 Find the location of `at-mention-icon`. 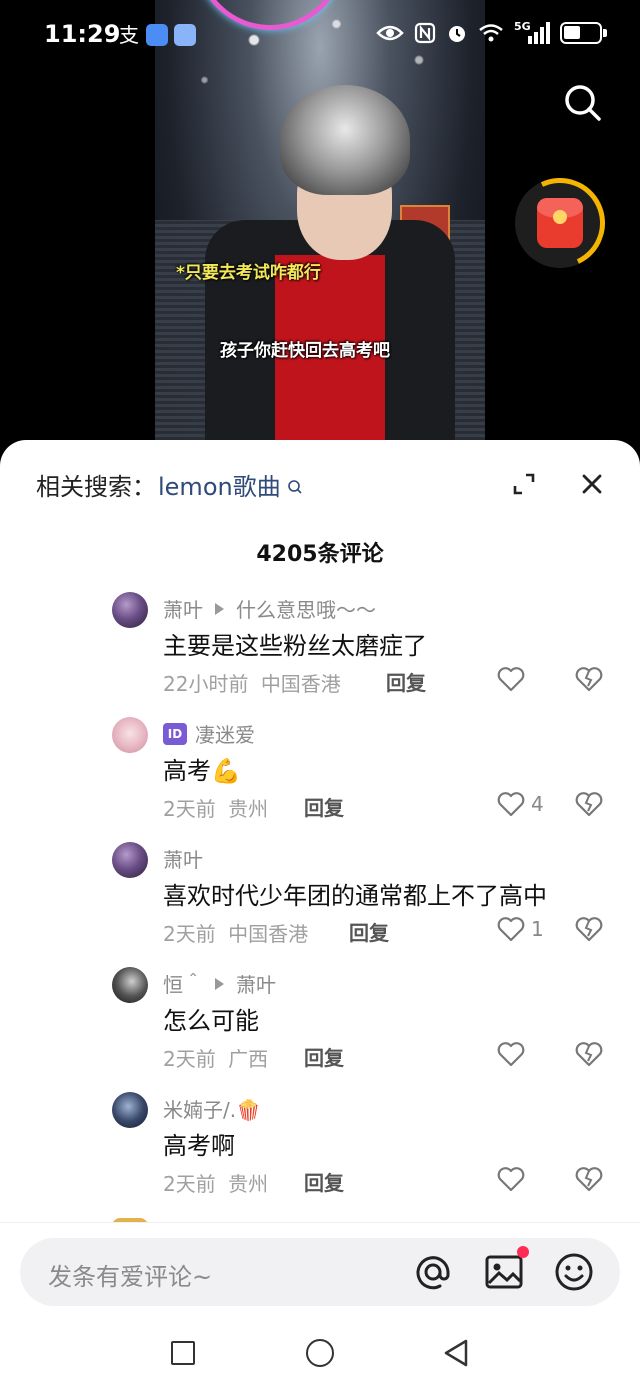

at-mention-icon is located at coordinates (433, 1272).